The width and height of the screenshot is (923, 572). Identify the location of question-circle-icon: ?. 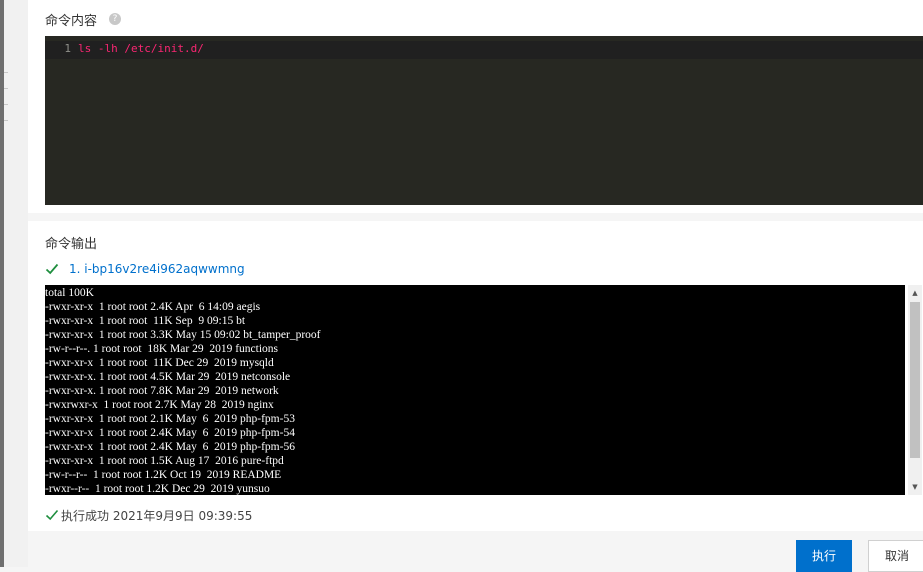
(115, 19).